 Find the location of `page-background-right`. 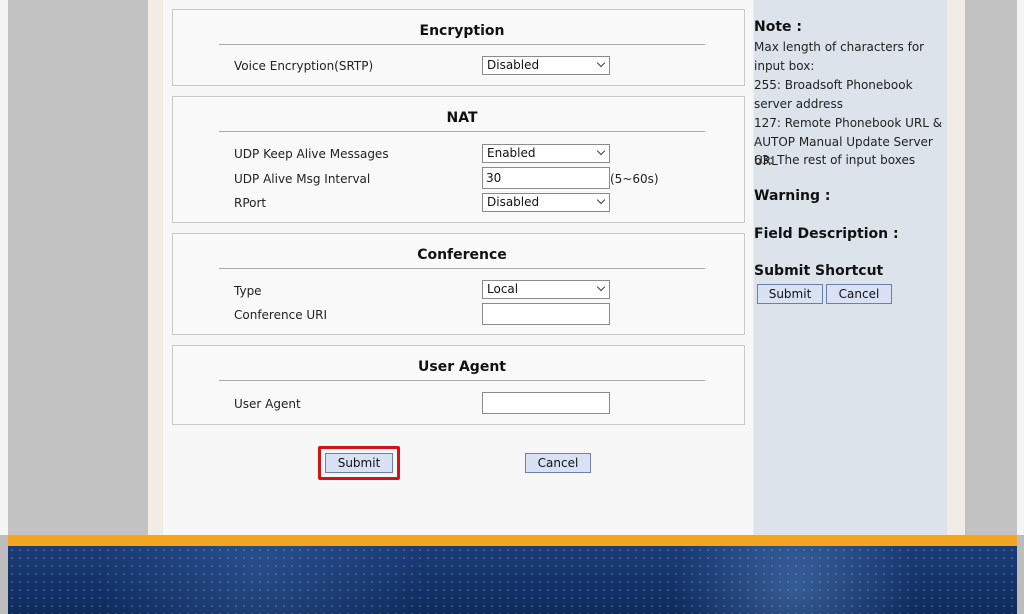

page-background-right is located at coordinates (991, 267).